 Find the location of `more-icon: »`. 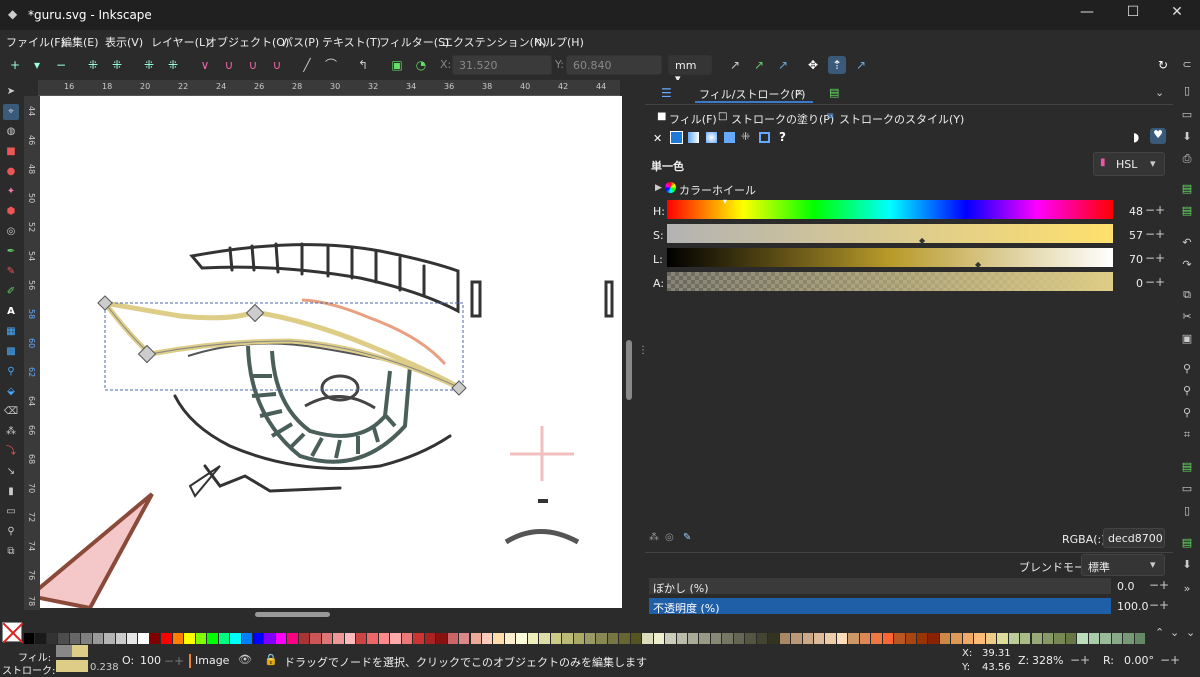

more-icon: » is located at coordinates (1187, 590).